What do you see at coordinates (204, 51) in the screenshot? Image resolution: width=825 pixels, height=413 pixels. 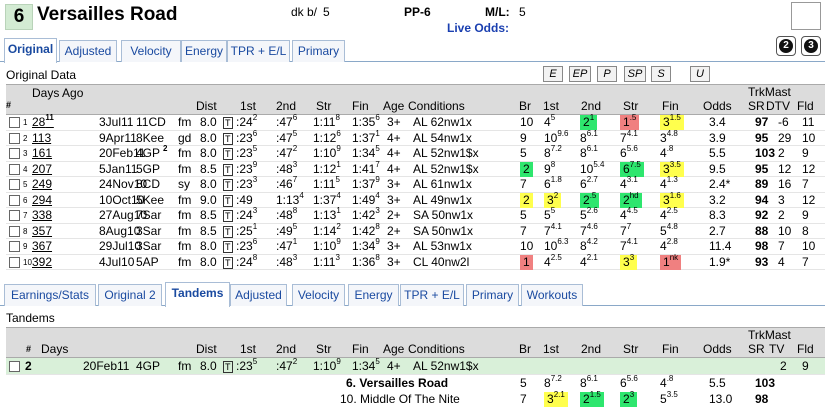 I see `tab-energy: Energy` at bounding box center [204, 51].